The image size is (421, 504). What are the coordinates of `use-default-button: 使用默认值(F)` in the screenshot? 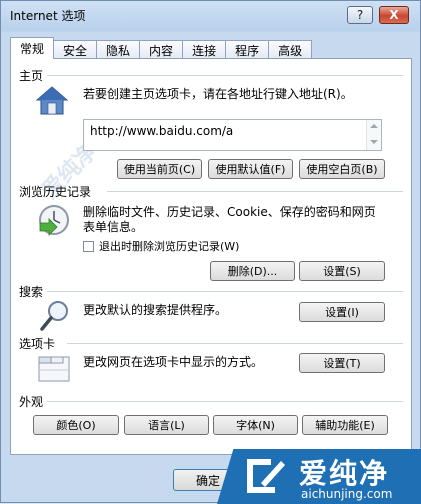 It's located at (250, 169).